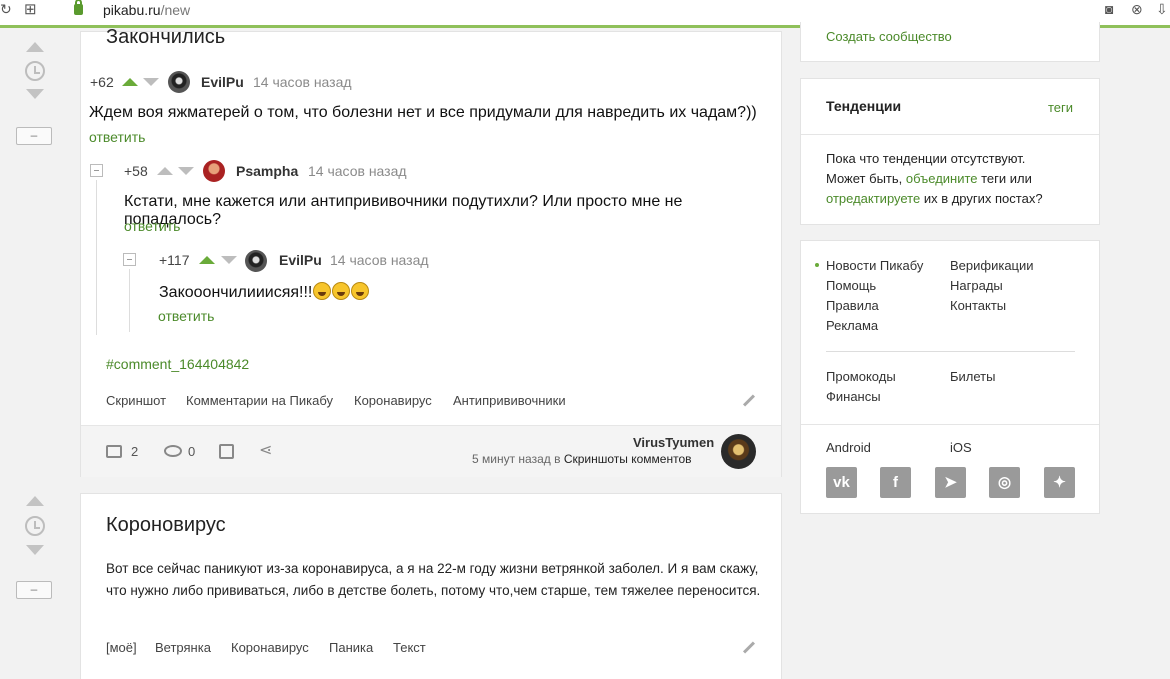  What do you see at coordinates (738, 451) in the screenshot?
I see `author-avatar` at bounding box center [738, 451].